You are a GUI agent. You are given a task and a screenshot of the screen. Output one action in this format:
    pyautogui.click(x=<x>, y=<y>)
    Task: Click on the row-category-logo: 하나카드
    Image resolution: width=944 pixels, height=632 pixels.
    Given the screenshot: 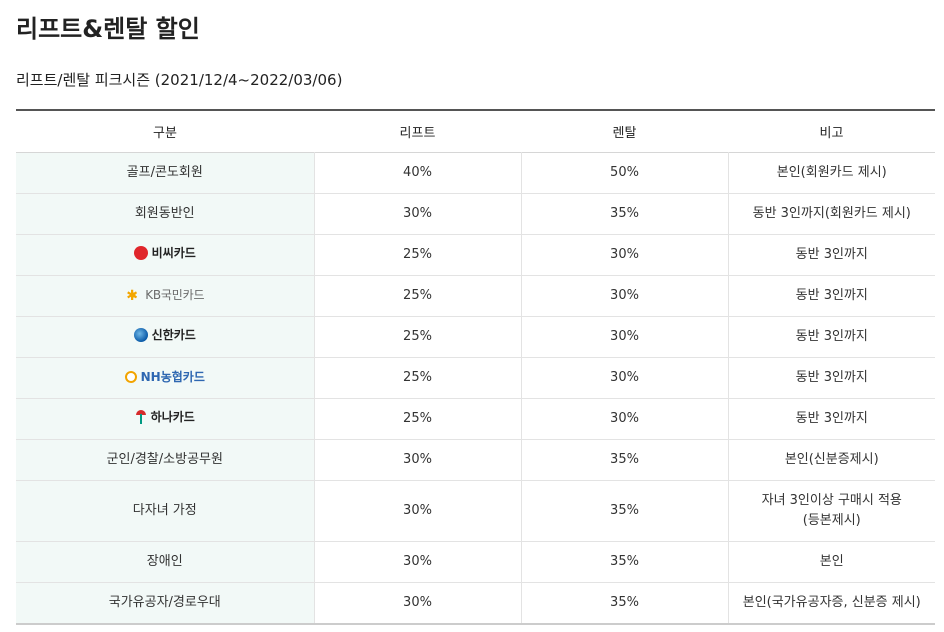 What is the action you would take?
    pyautogui.click(x=165, y=419)
    